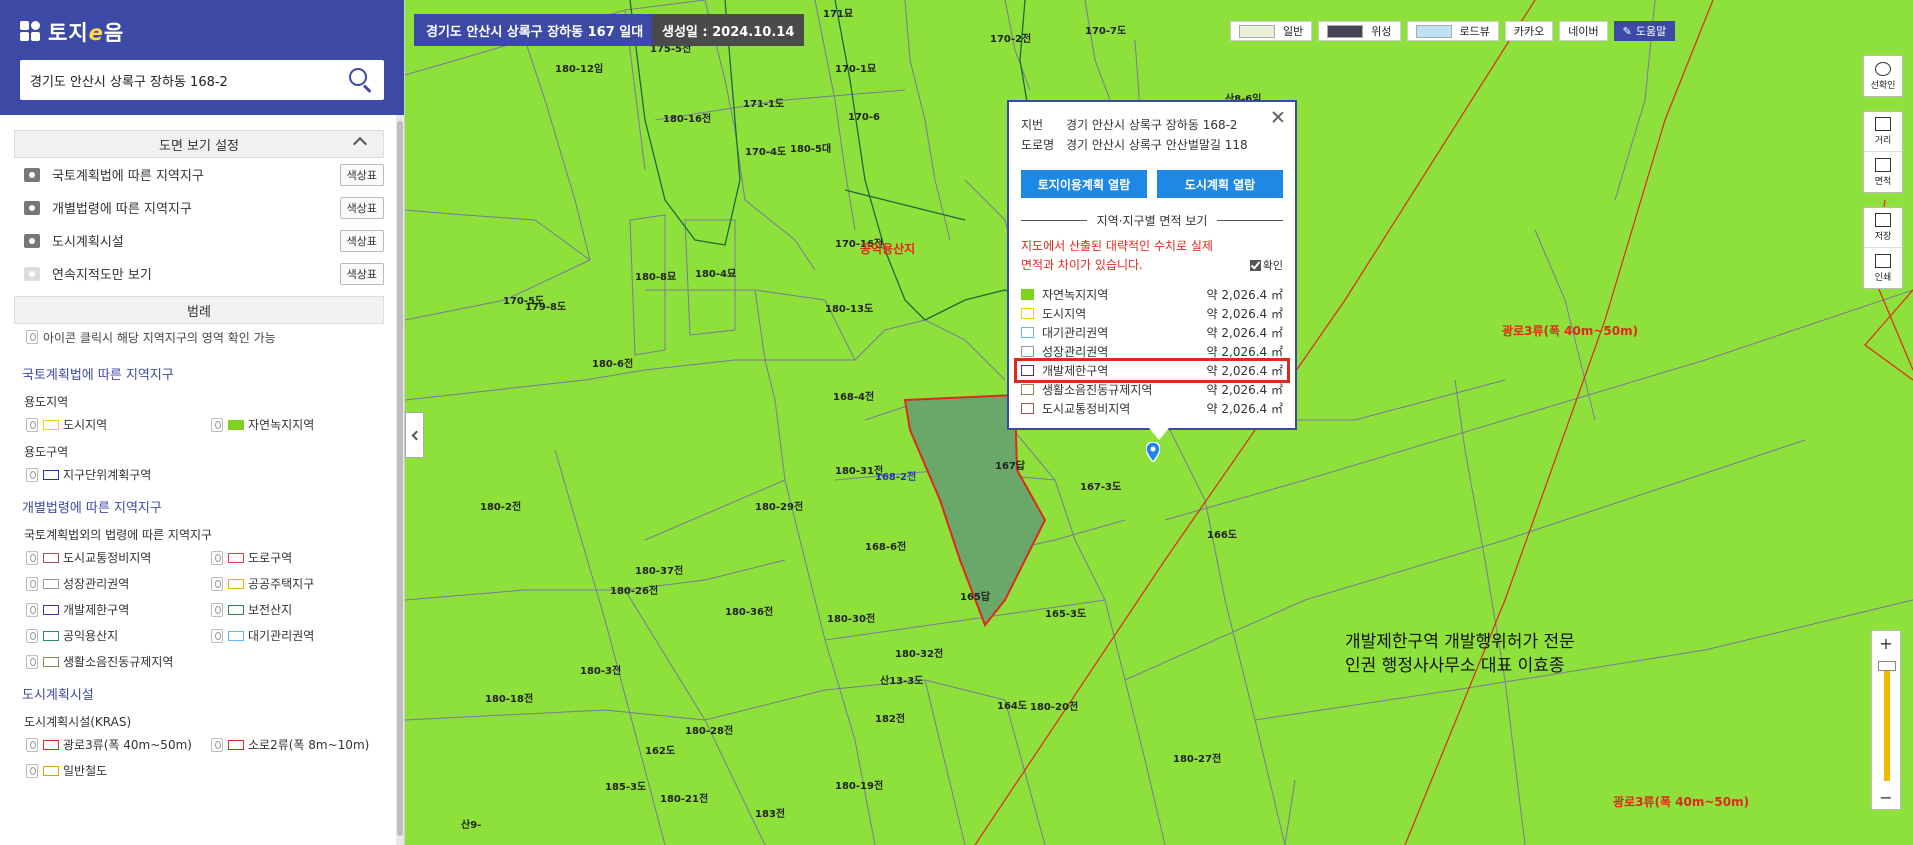 The width and height of the screenshot is (1913, 845). I want to click on legend-item: 개발제한구역, so click(118, 609).